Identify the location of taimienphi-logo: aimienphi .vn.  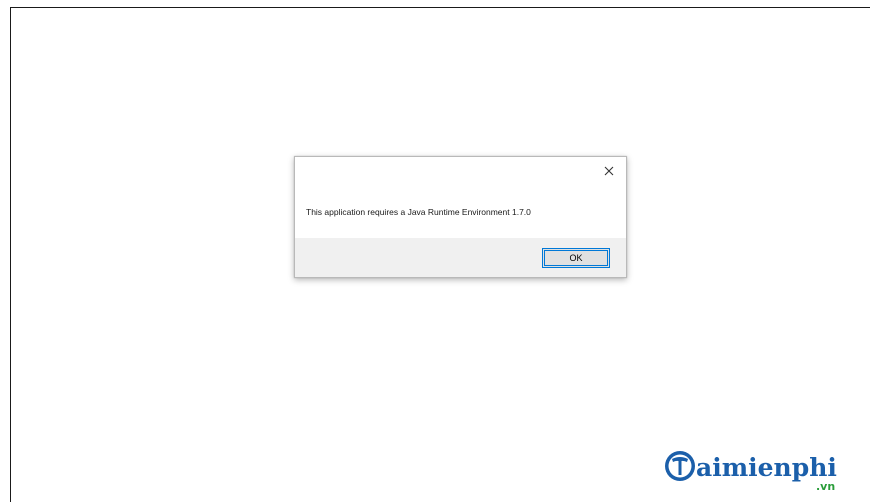
(751, 472).